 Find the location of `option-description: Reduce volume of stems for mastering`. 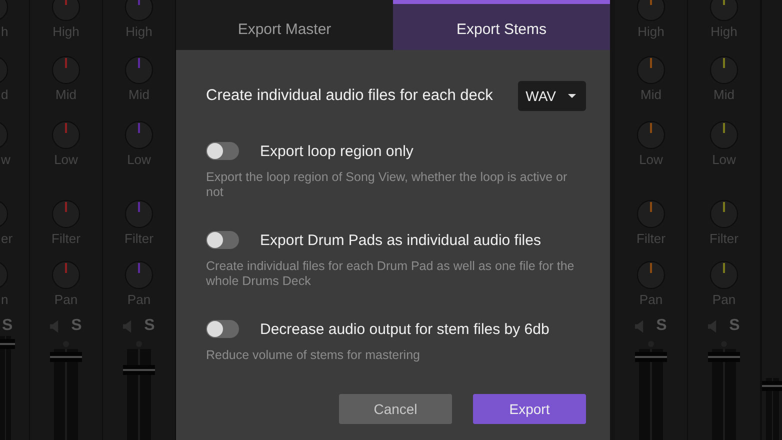

option-description: Reduce volume of stems for mastering is located at coordinates (313, 355).